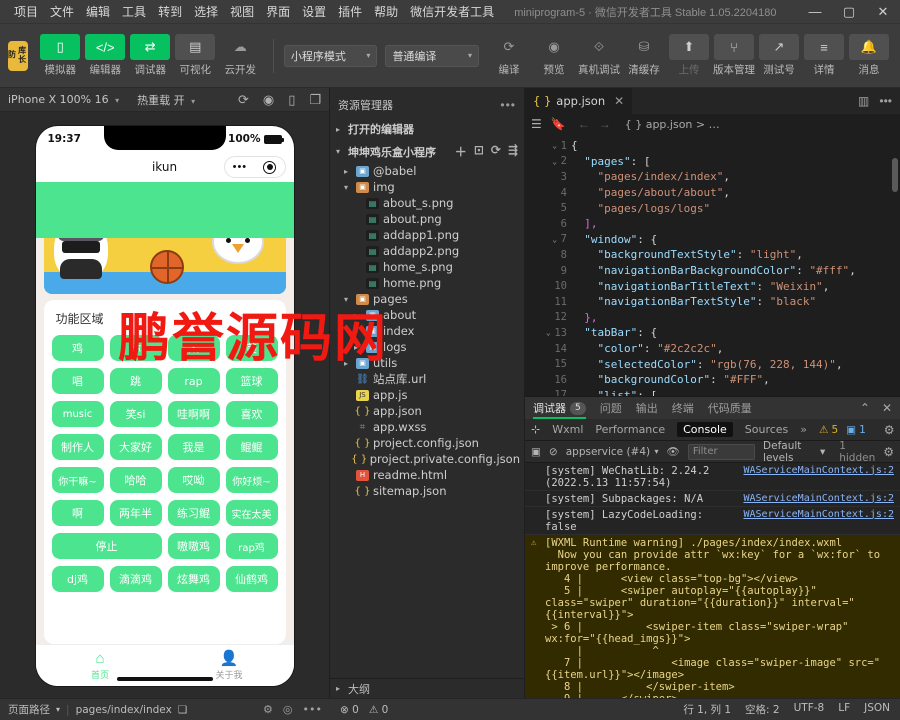 The height and width of the screenshot is (720, 900). Describe the element at coordinates (427, 251) in the screenshot. I see `tree-item-5: ▤ addapp2.png` at that location.